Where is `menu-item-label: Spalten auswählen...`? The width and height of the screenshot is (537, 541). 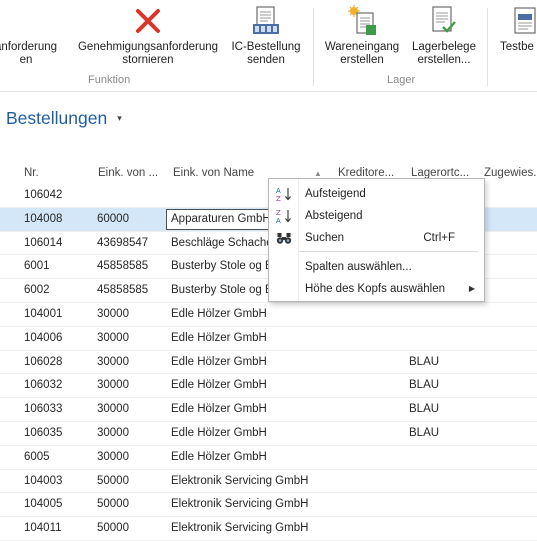 menu-item-label: Spalten auswählen... is located at coordinates (358, 267).